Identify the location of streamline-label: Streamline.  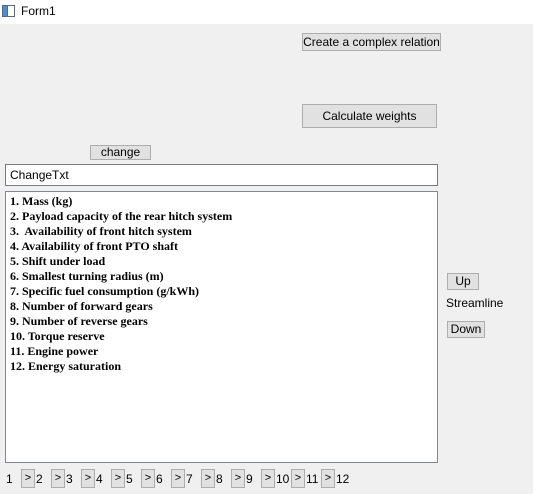
(475, 303).